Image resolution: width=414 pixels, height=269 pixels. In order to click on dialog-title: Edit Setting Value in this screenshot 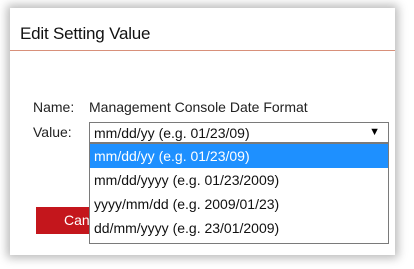, I will do `click(85, 33)`.